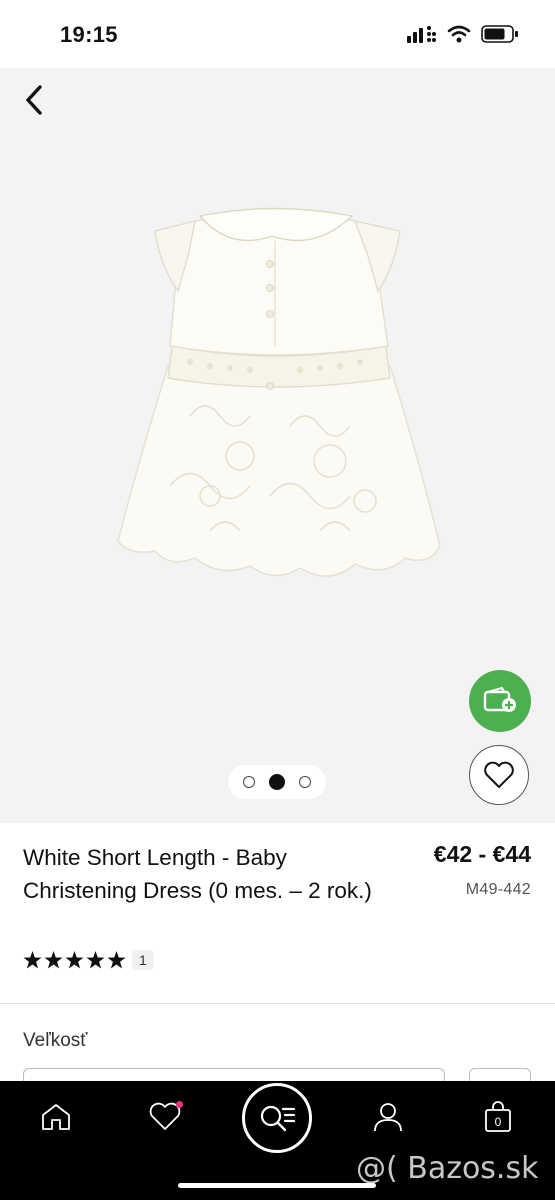 This screenshot has height=1200, width=555. I want to click on bag-icon: 0, so click(498, 1116).